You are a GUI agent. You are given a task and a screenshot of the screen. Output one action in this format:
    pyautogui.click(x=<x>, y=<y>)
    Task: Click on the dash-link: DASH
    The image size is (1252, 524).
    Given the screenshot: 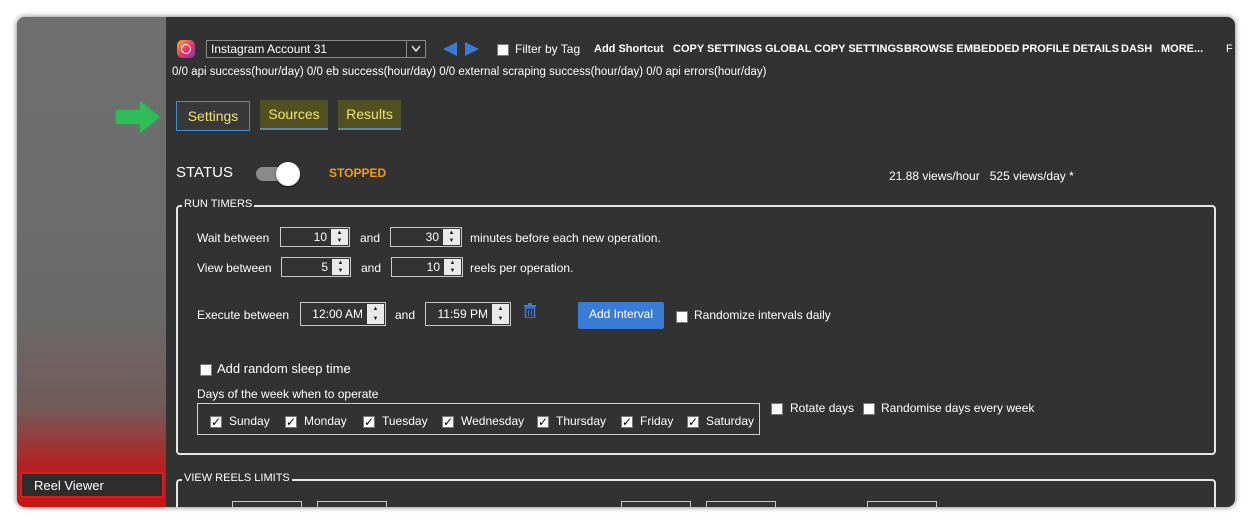 What is the action you would take?
    pyautogui.click(x=1136, y=49)
    